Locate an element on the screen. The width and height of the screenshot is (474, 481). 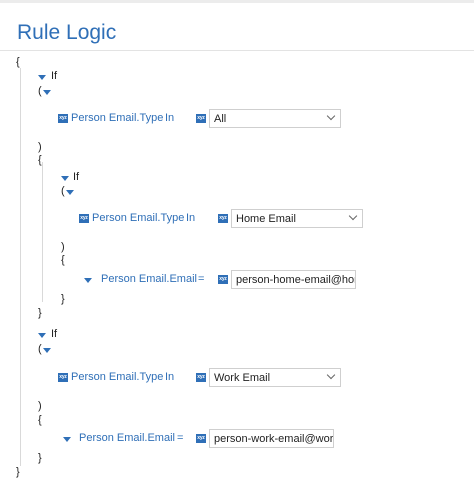
action-value-text: person-work-email@work is located at coordinates (274, 439).